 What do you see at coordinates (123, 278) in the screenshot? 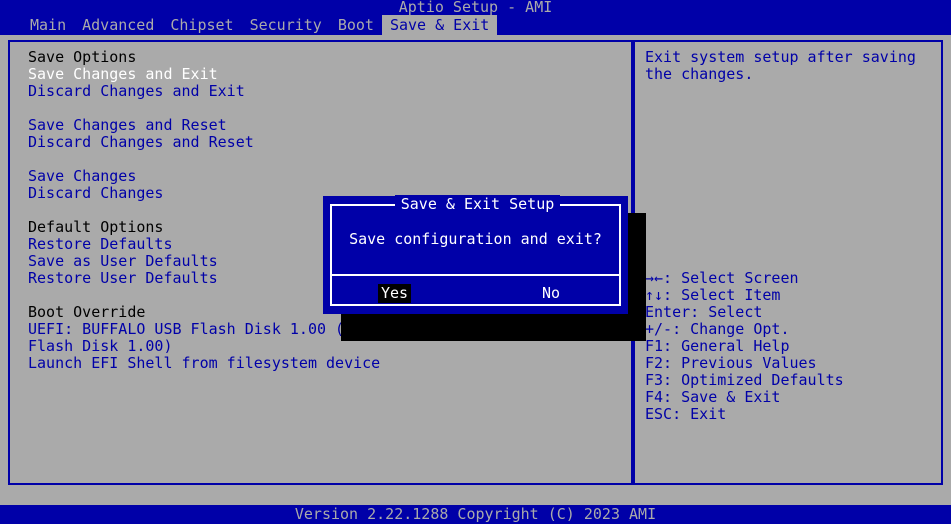
I see `menu-item-restore-user-defaults: Restore User Defaults` at bounding box center [123, 278].